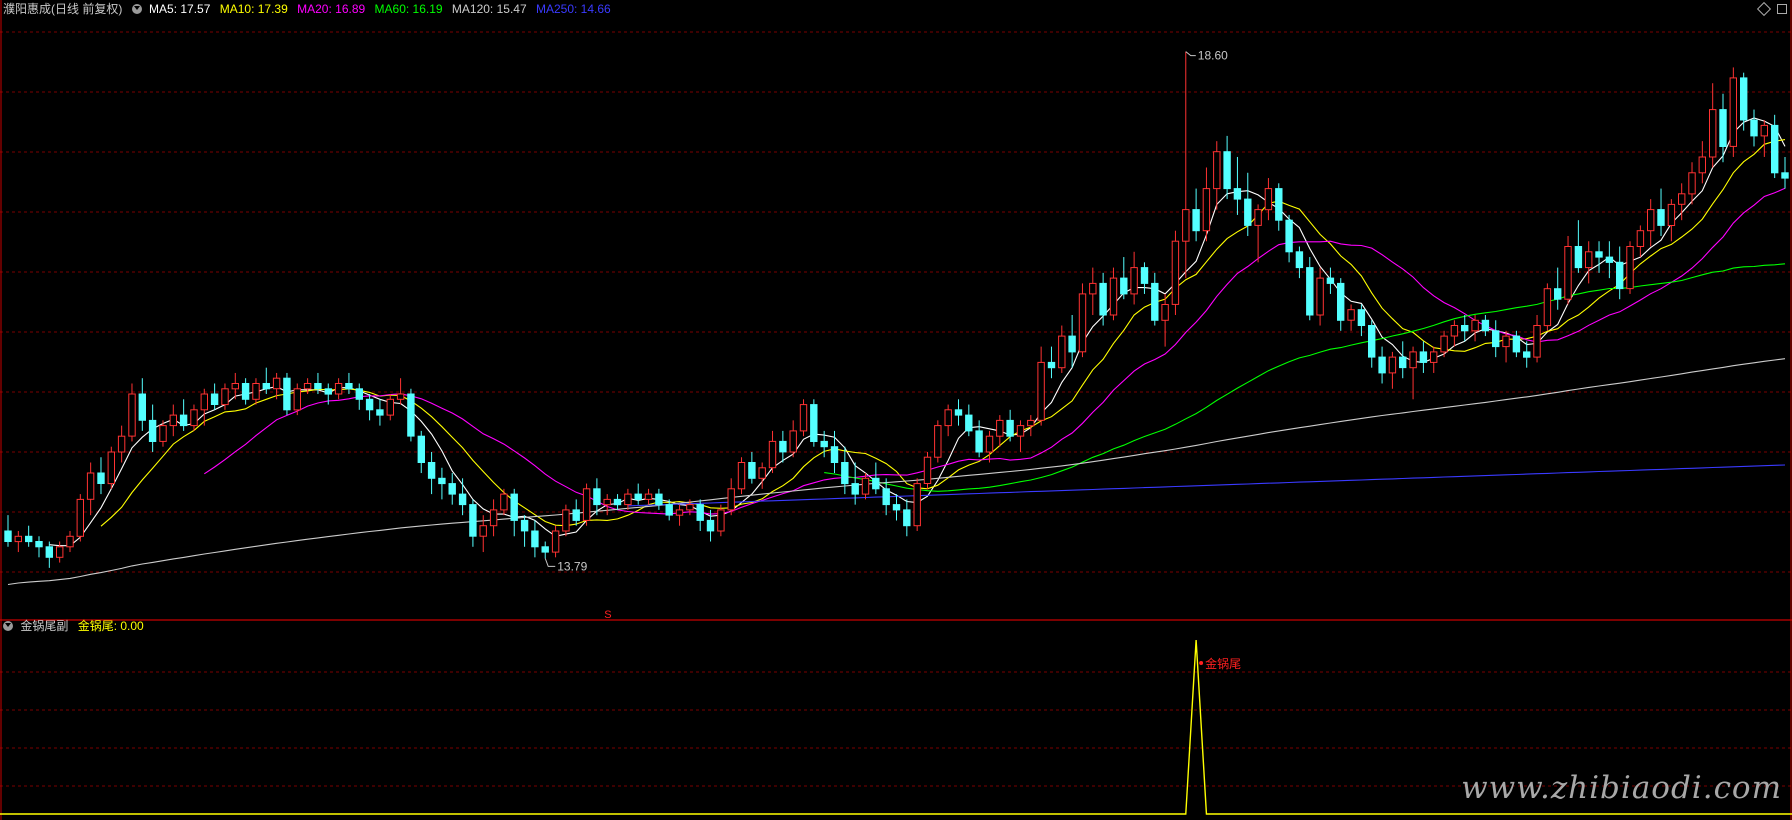 This screenshot has width=1792, height=820. Describe the element at coordinates (8, 626) in the screenshot. I see `indicator-dropdown-icon` at that location.